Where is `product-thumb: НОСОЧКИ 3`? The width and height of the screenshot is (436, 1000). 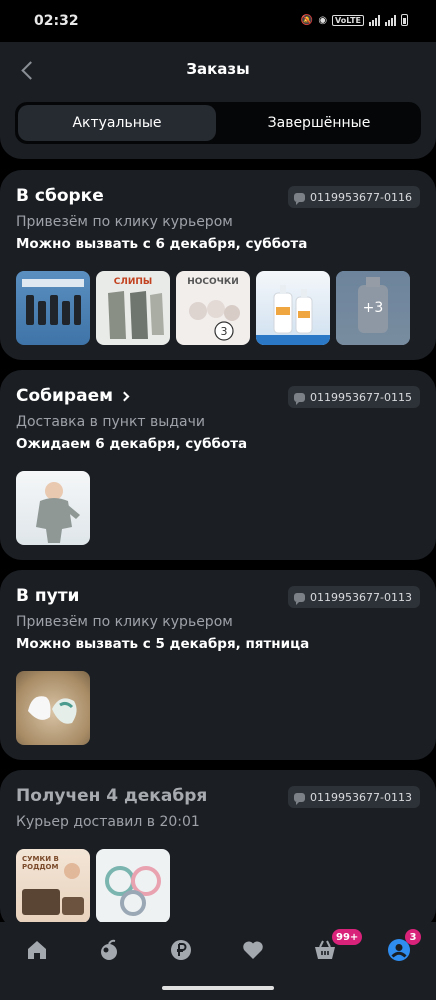
product-thumb: НОСОЧКИ 3 is located at coordinates (213, 308).